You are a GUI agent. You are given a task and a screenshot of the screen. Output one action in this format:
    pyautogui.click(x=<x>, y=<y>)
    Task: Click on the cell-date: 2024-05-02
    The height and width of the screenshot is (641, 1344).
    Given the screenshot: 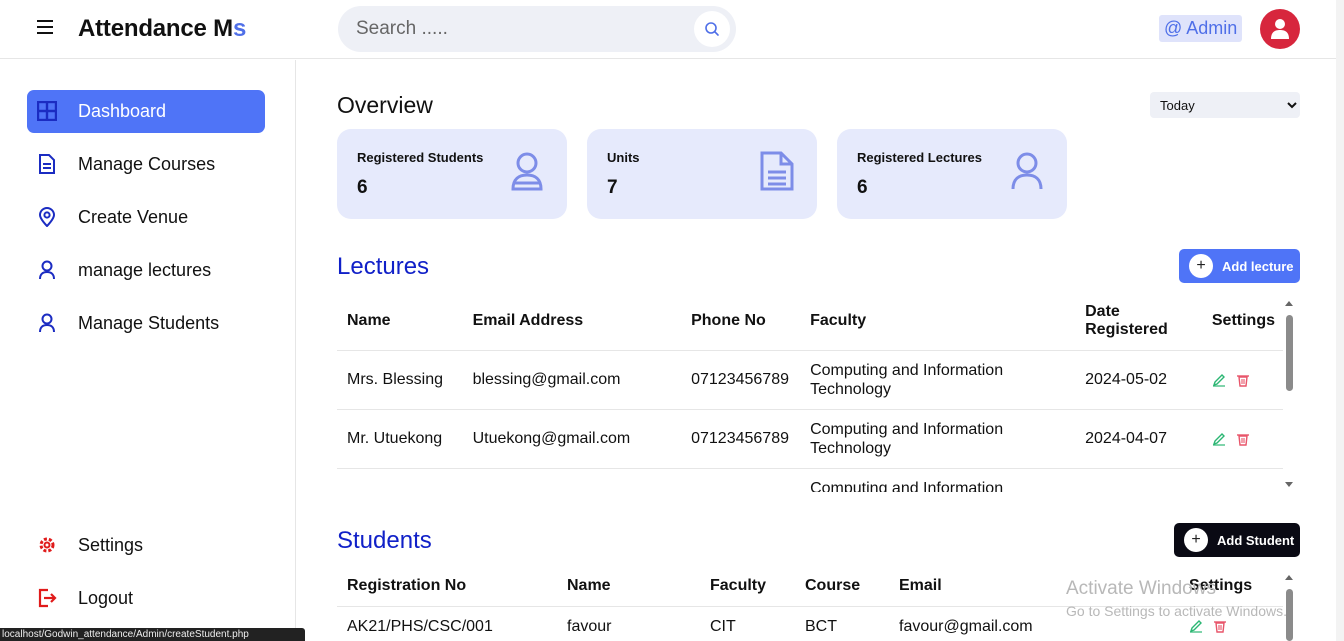 What is the action you would take?
    pyautogui.click(x=1138, y=380)
    